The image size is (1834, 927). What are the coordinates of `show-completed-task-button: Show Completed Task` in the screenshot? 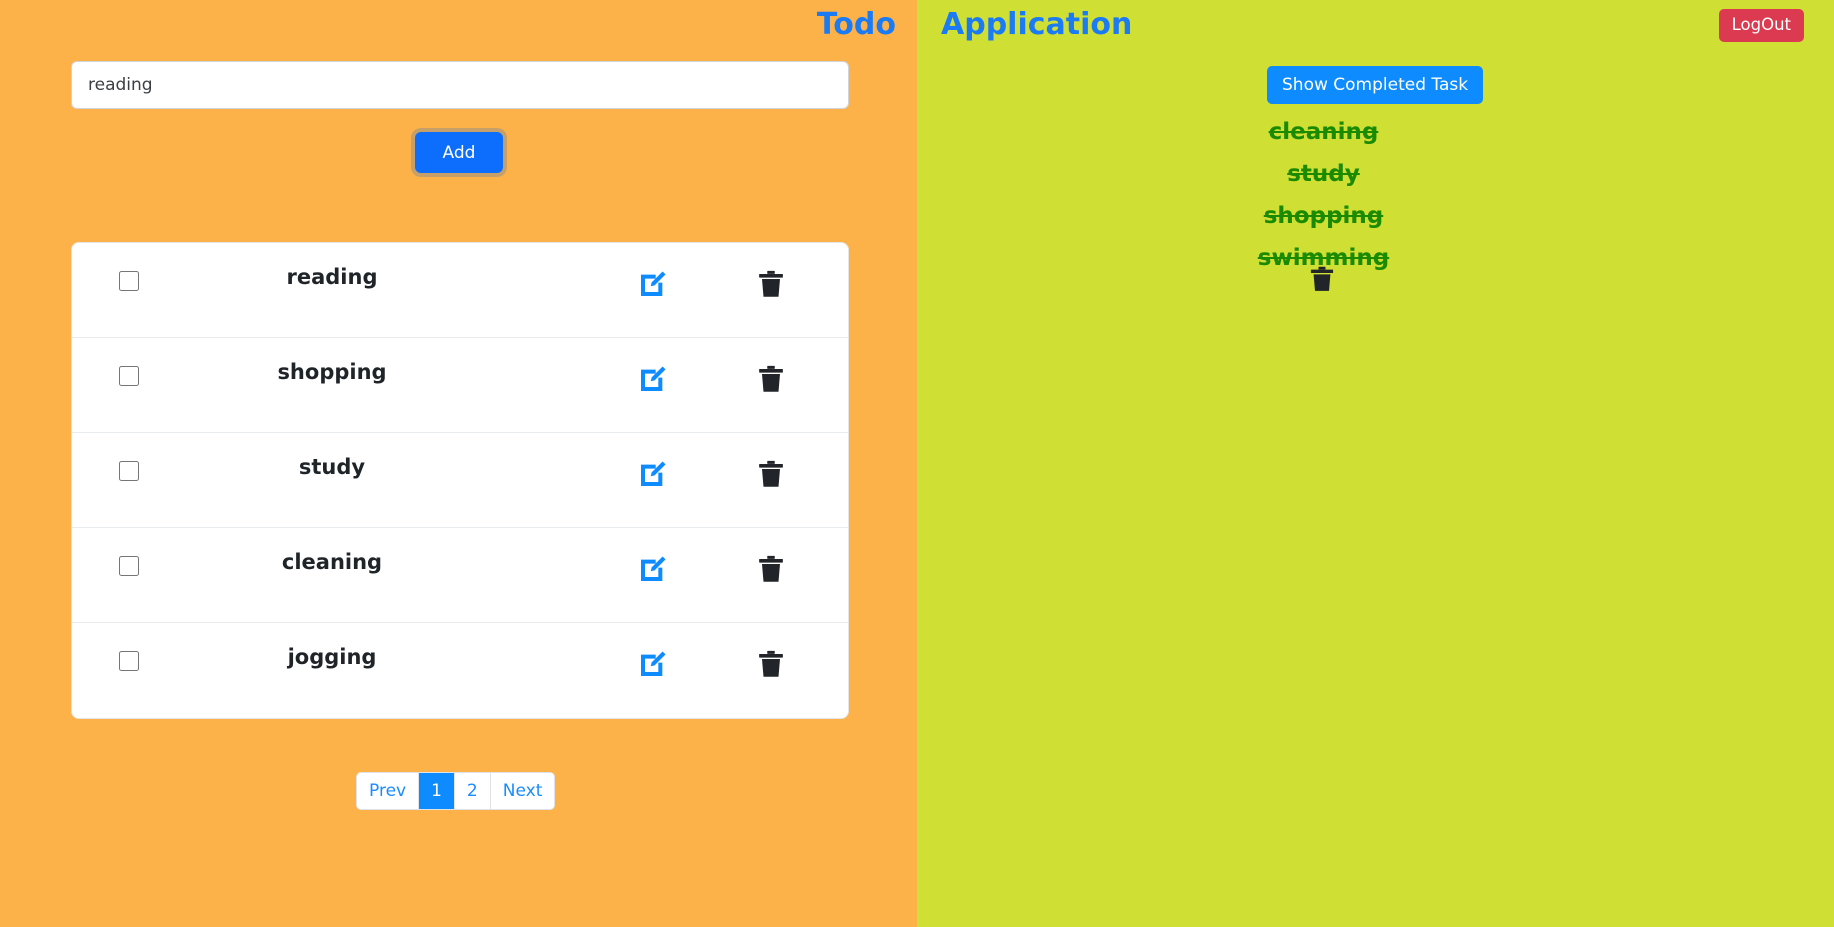 It's located at (1375, 85).